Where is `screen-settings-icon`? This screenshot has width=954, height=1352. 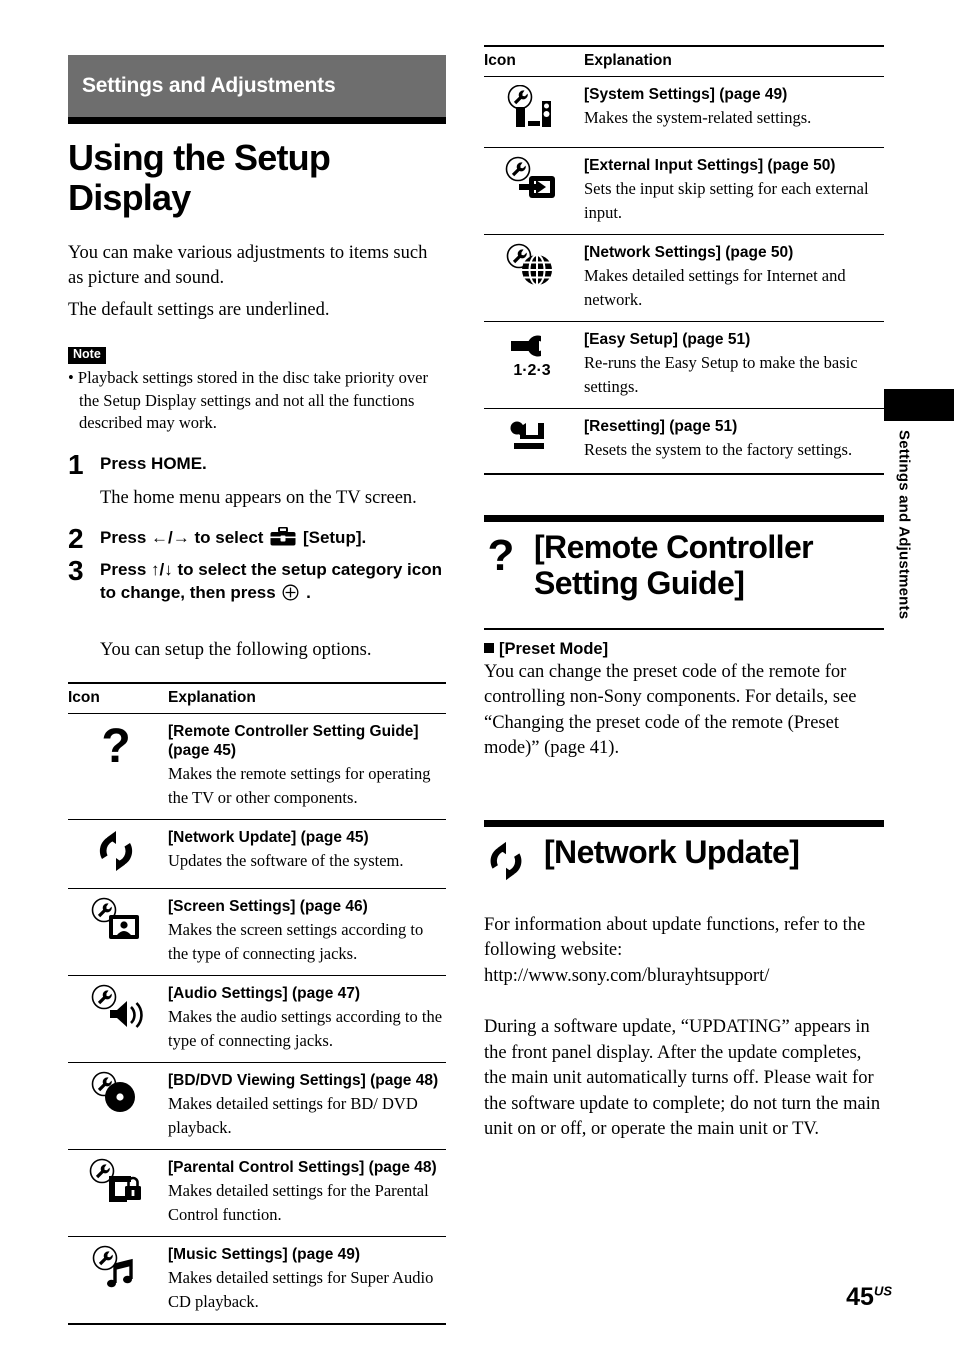 screen-settings-icon is located at coordinates (116, 921).